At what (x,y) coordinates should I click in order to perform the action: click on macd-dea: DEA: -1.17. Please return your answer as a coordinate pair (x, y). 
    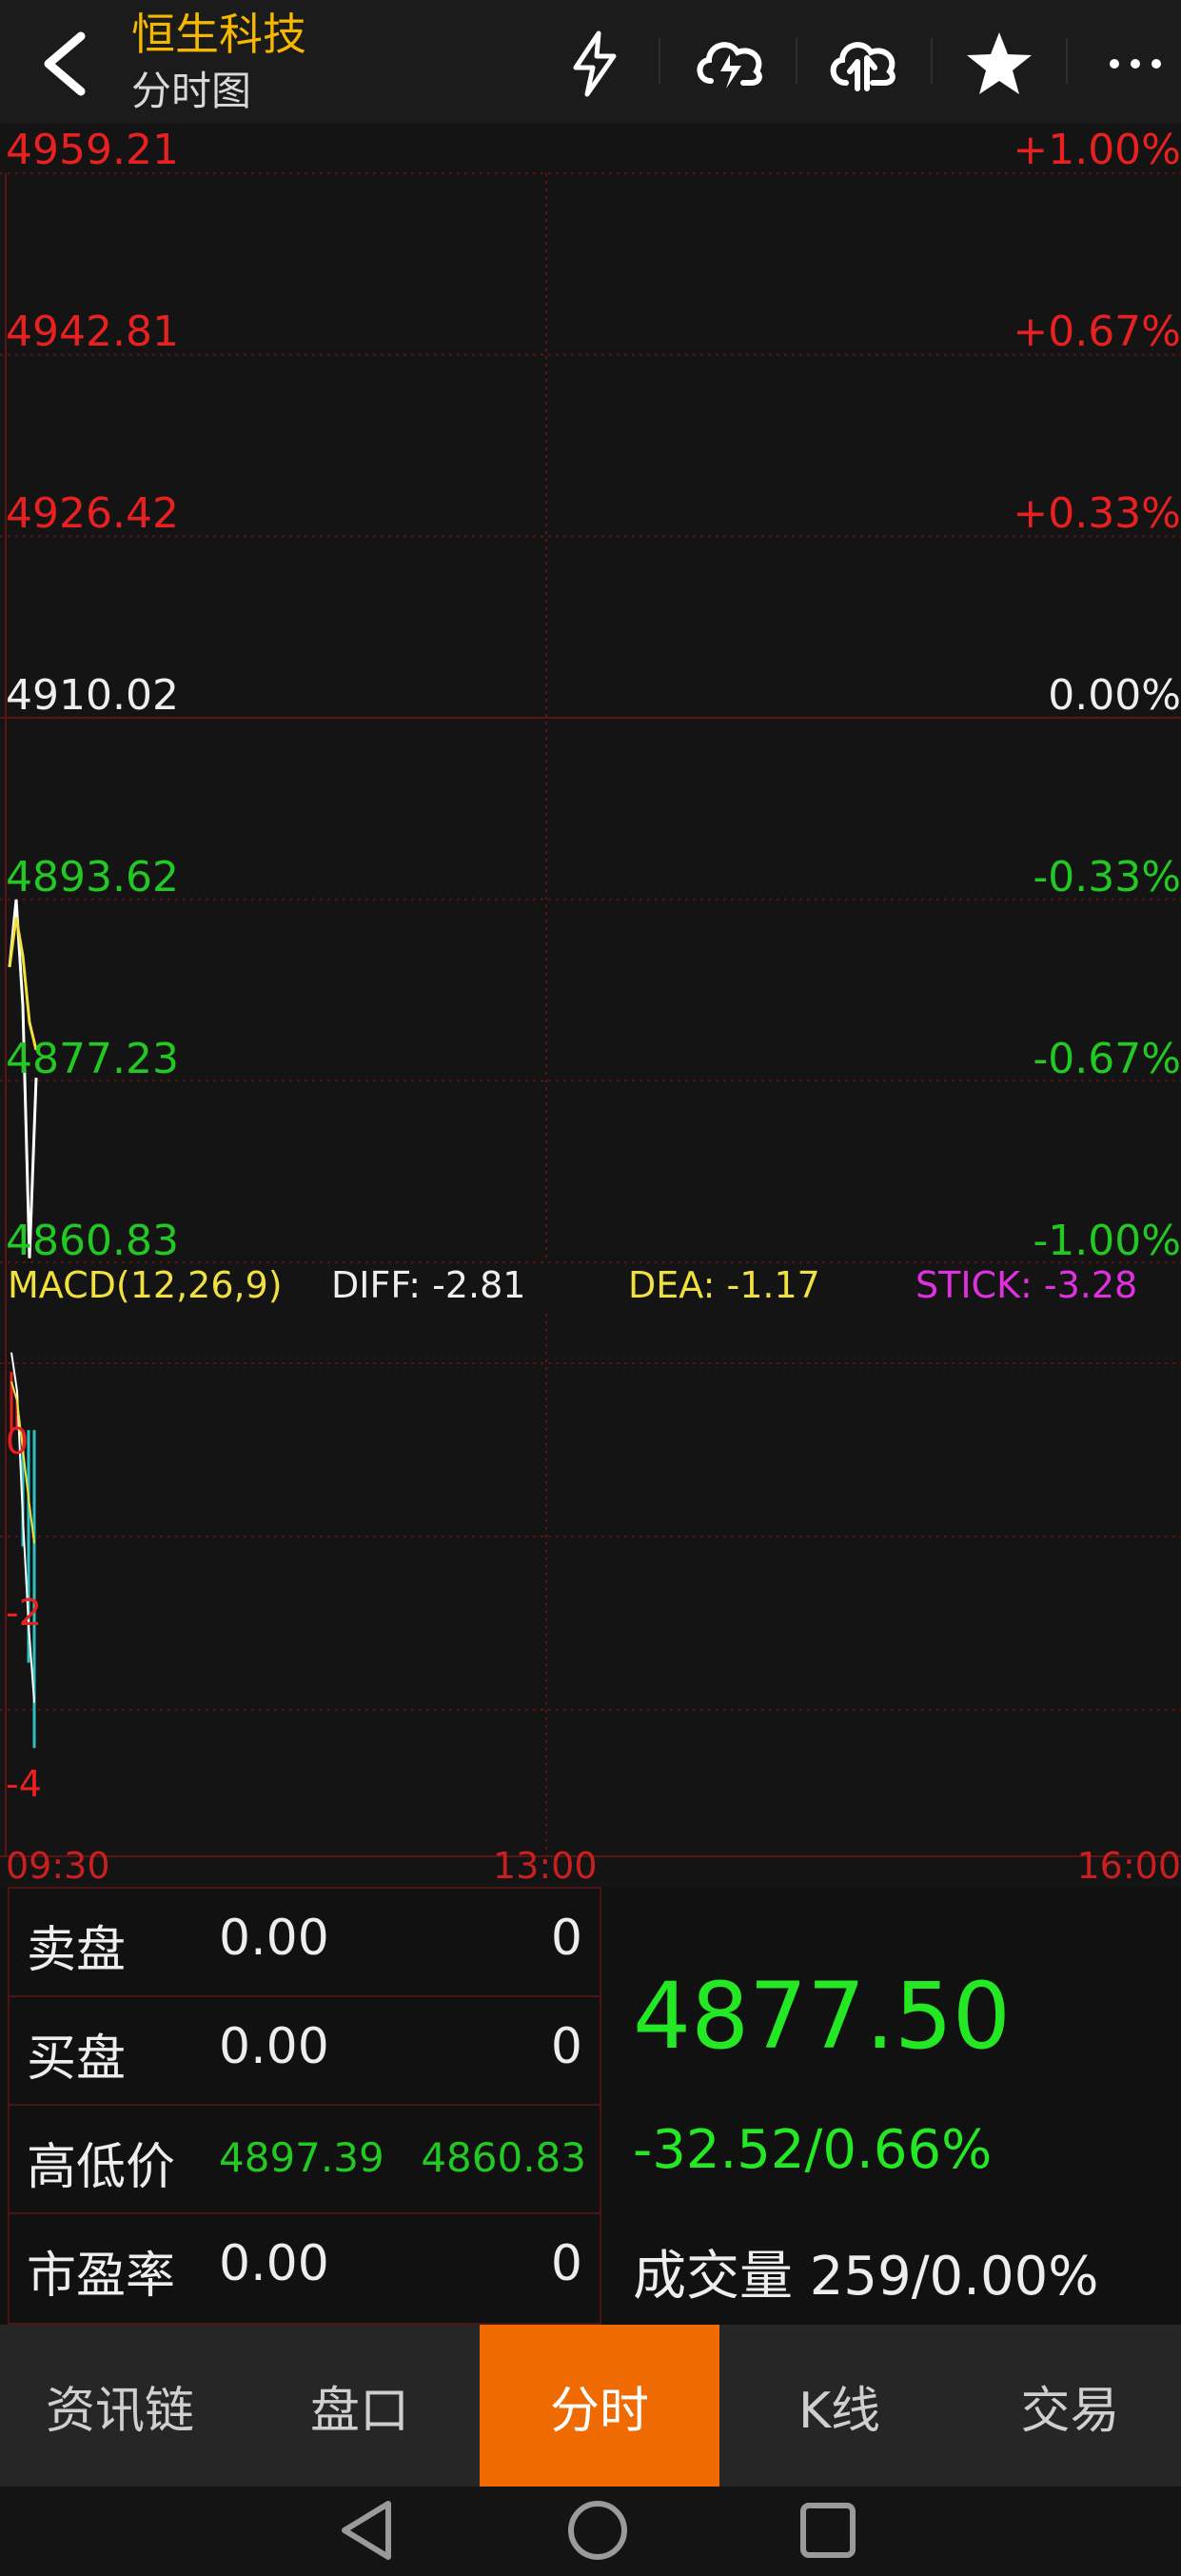
    Looking at the image, I should click on (724, 1285).